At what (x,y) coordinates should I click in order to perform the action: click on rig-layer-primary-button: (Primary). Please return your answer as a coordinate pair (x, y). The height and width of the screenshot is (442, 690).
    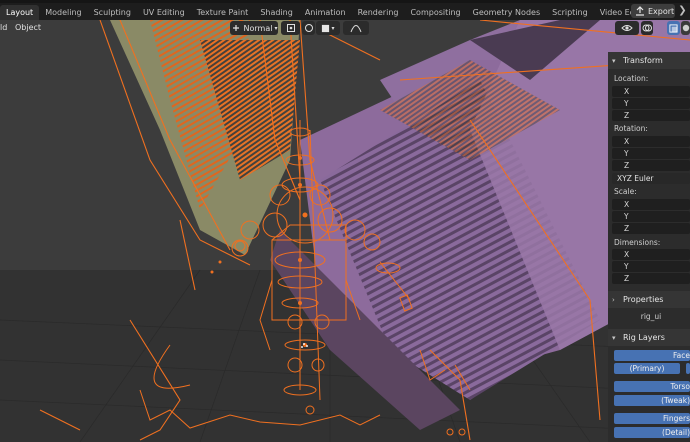
    Looking at the image, I should click on (647, 368).